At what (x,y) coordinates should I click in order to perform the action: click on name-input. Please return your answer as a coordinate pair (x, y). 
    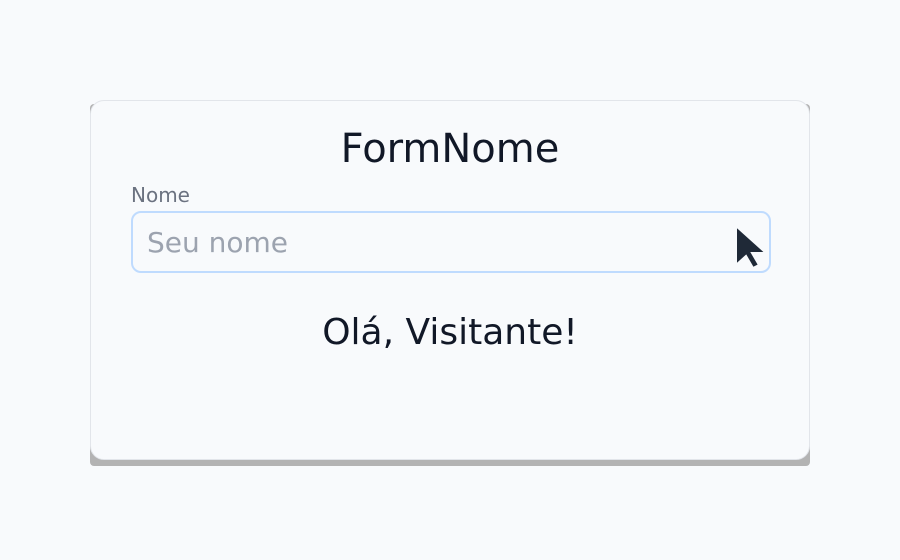
    Looking at the image, I should click on (451, 242).